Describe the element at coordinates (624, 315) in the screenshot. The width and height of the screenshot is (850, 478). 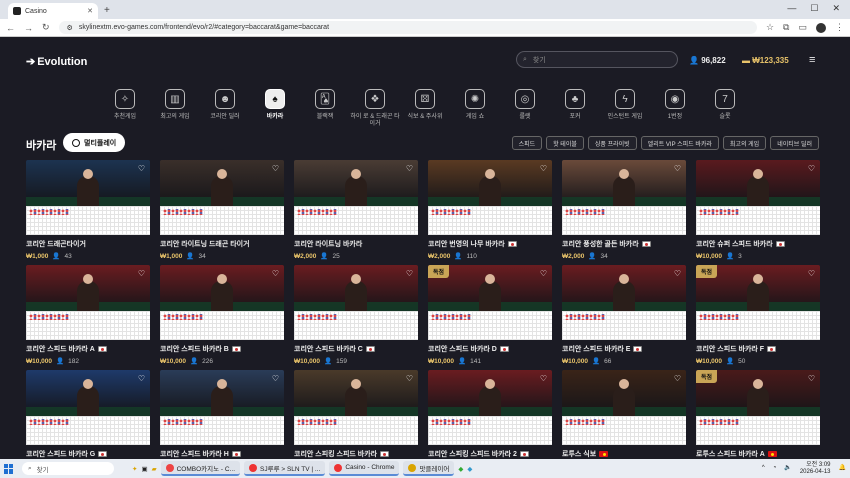
I see `game-card: ♡ 코리안 스피드 바카라 E ₩10,000 👤 66` at that location.